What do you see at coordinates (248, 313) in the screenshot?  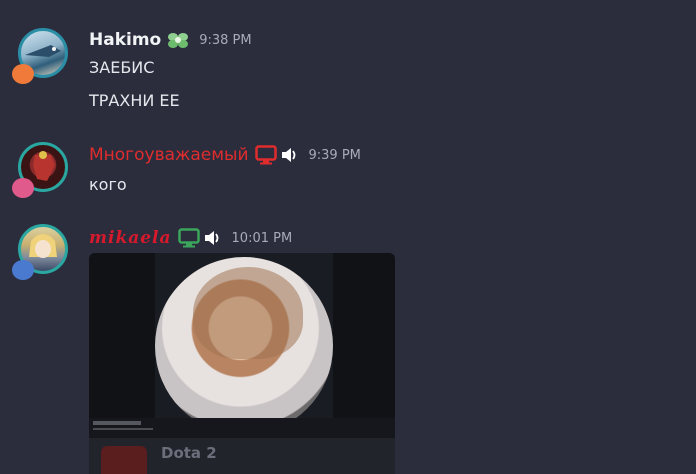 I see `video-thumbnail-detail` at bounding box center [248, 313].